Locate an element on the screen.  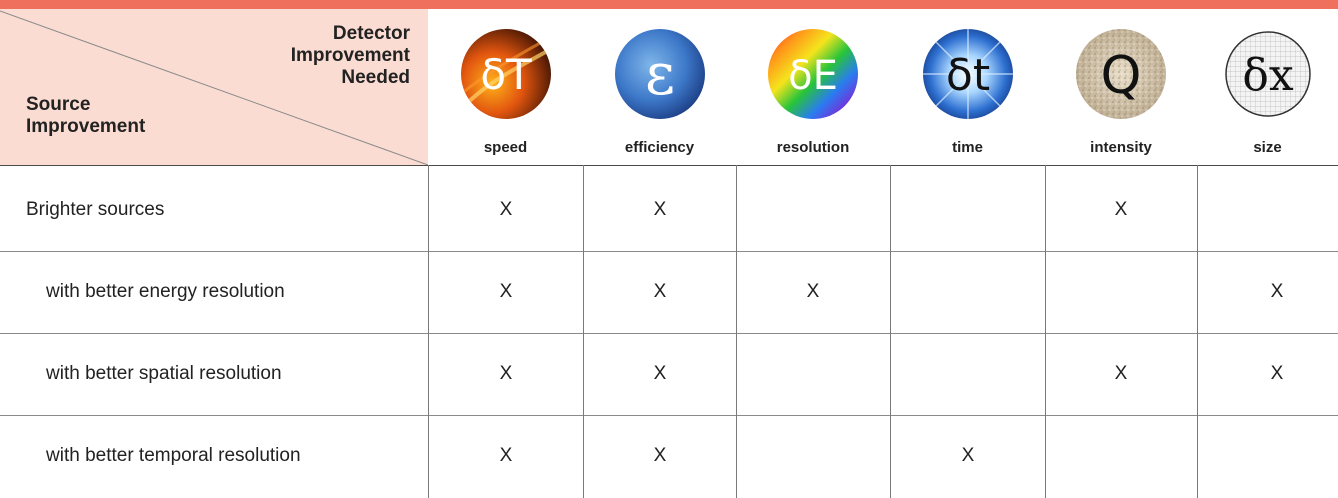
column-header-size: δx size is located at coordinates (1267, 87).